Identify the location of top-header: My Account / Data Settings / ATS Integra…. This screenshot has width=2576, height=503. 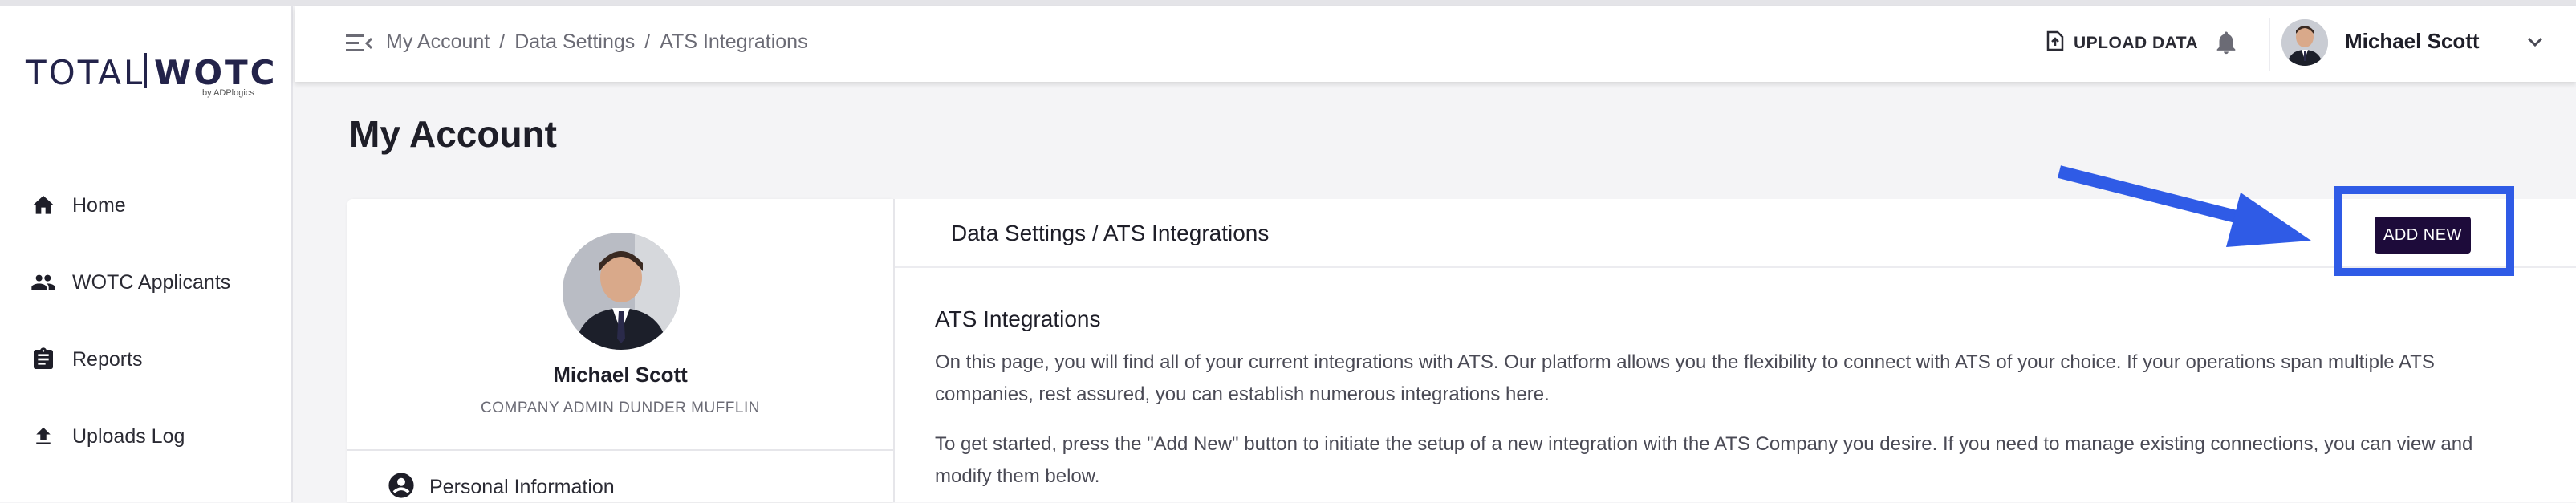
(1435, 44).